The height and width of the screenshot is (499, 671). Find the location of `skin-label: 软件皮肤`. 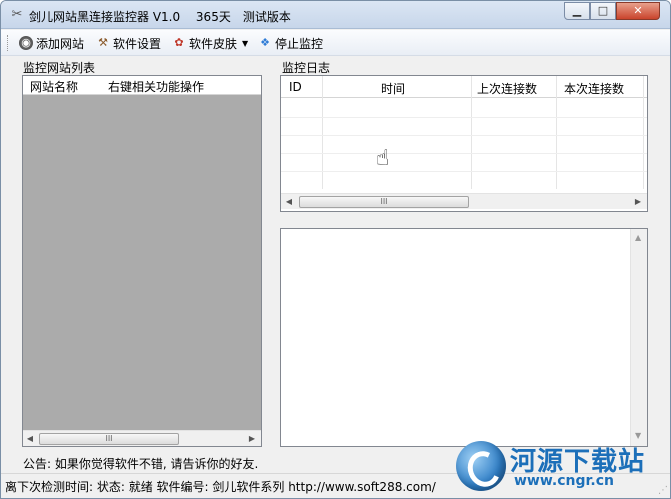

skin-label: 软件皮肤 is located at coordinates (213, 43).